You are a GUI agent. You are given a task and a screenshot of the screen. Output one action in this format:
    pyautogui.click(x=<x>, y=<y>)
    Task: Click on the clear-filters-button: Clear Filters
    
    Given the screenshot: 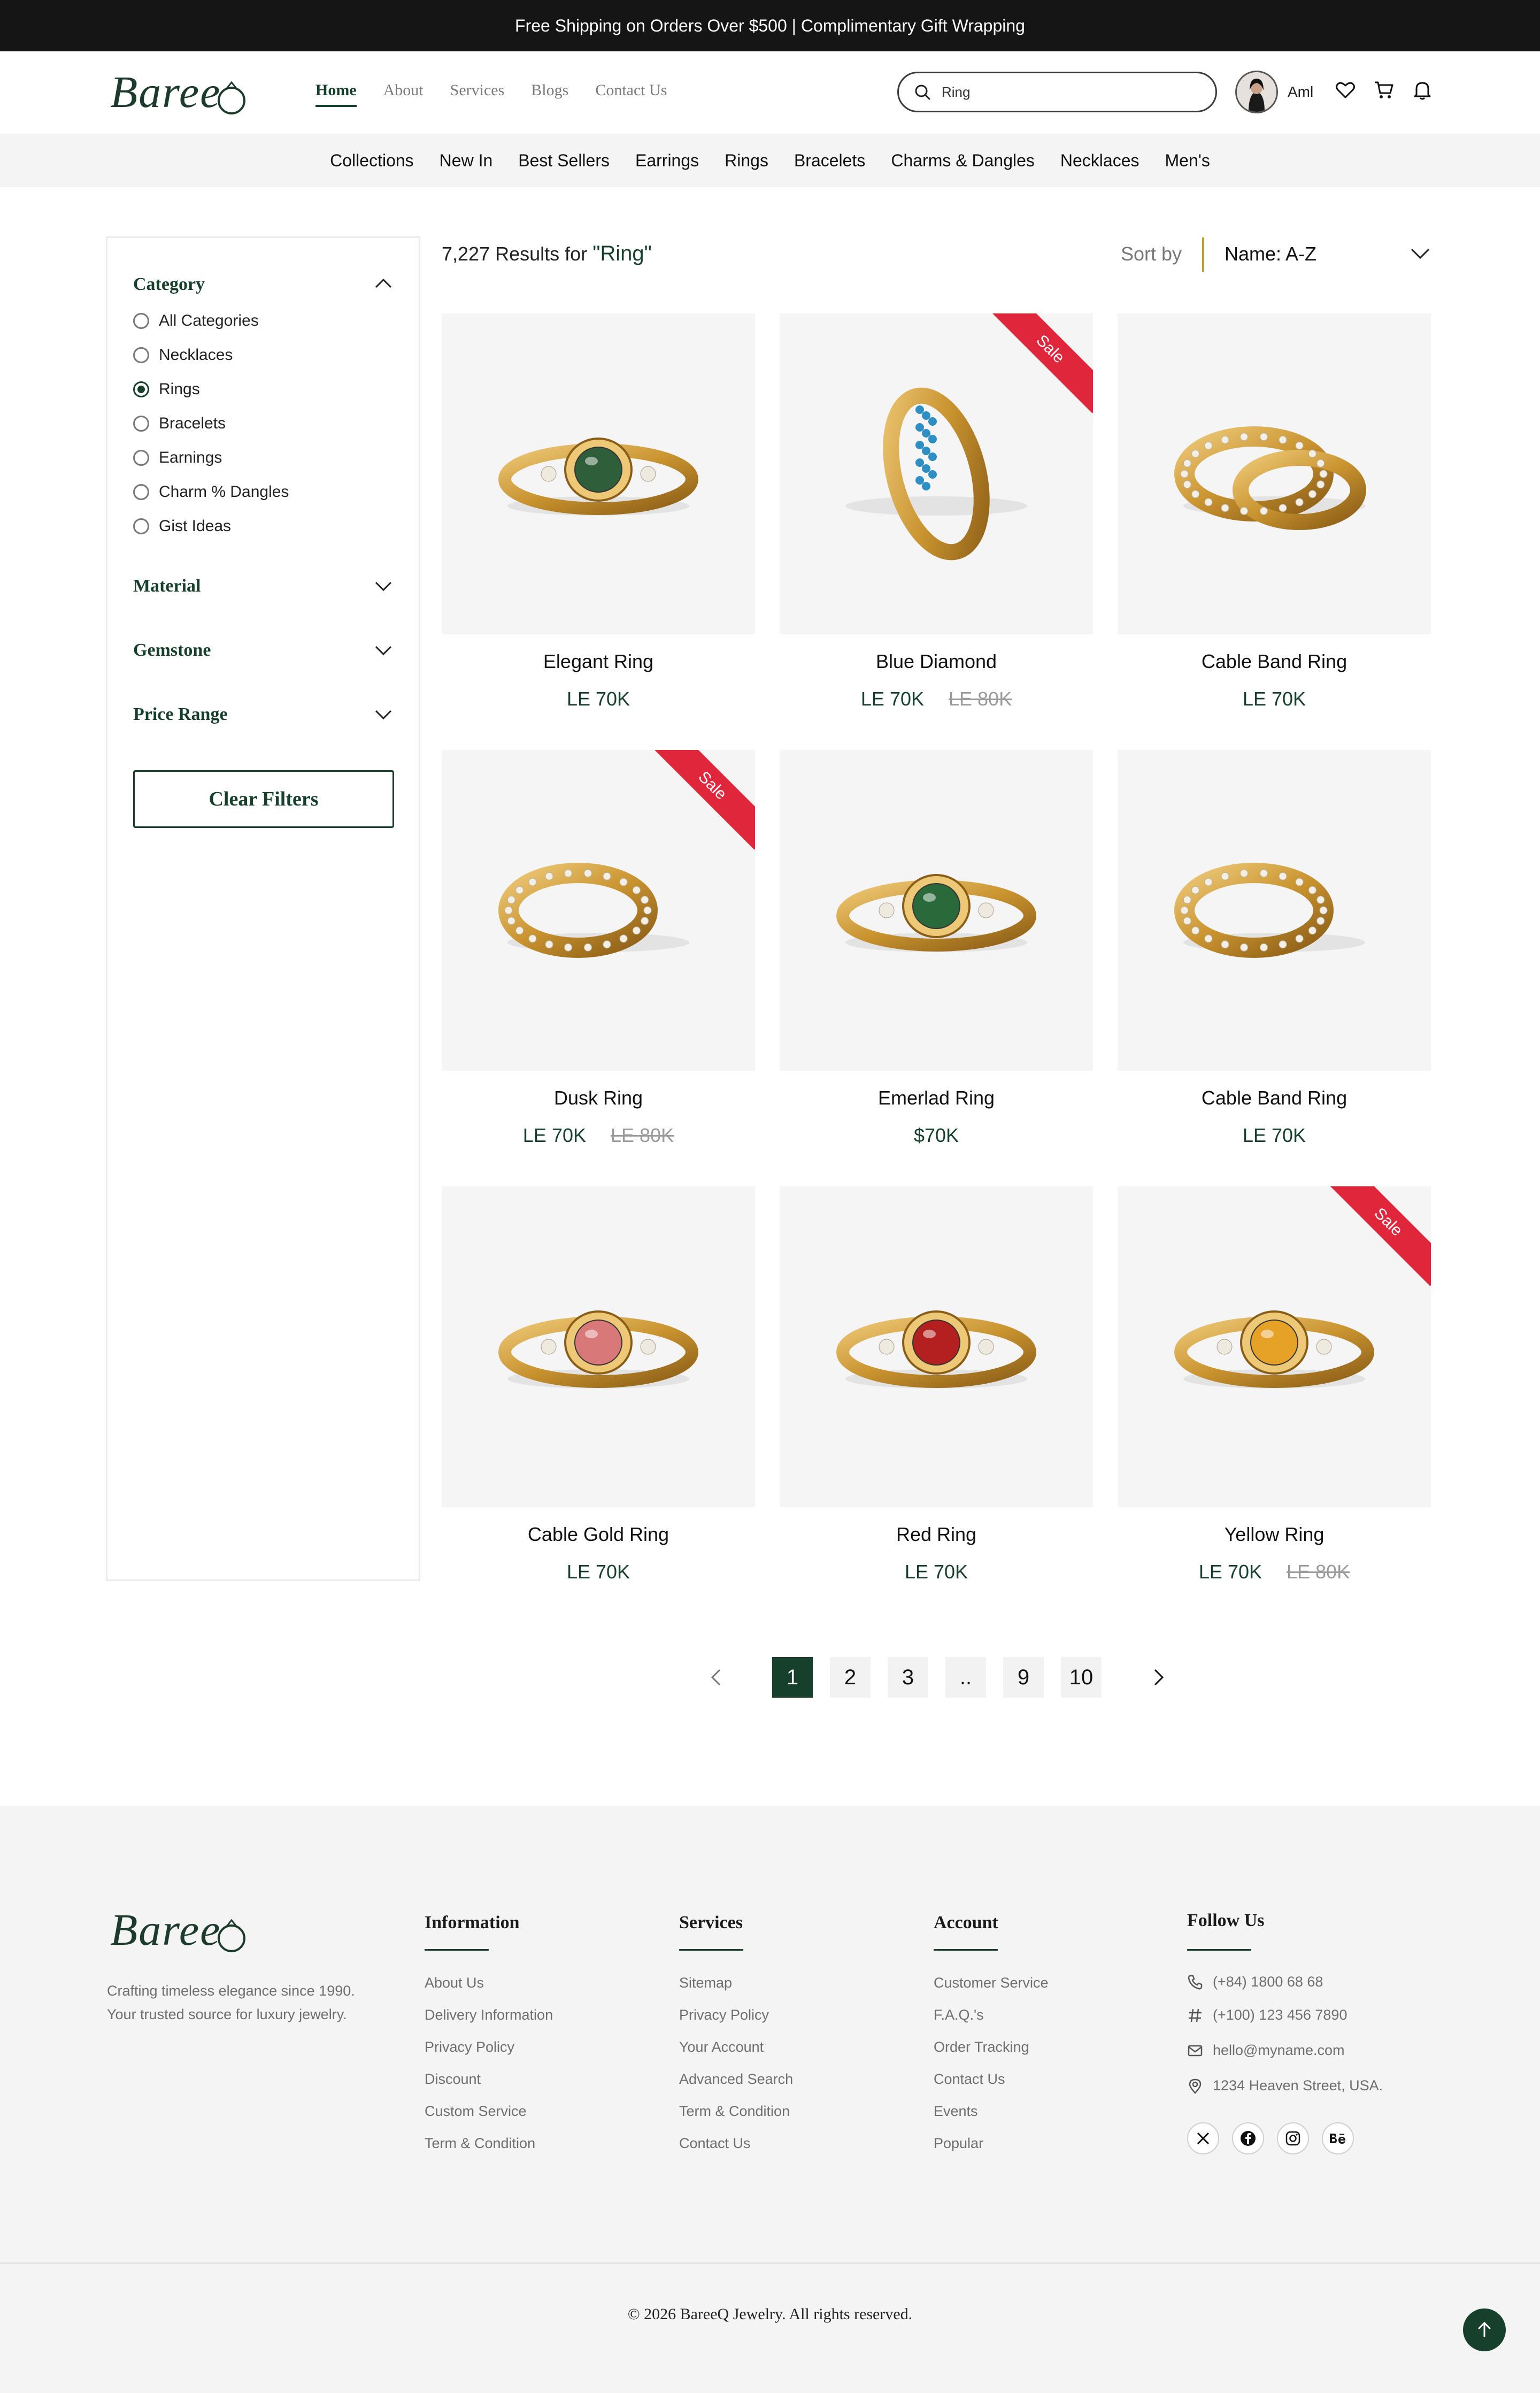 What is the action you would take?
    pyautogui.click(x=263, y=799)
    